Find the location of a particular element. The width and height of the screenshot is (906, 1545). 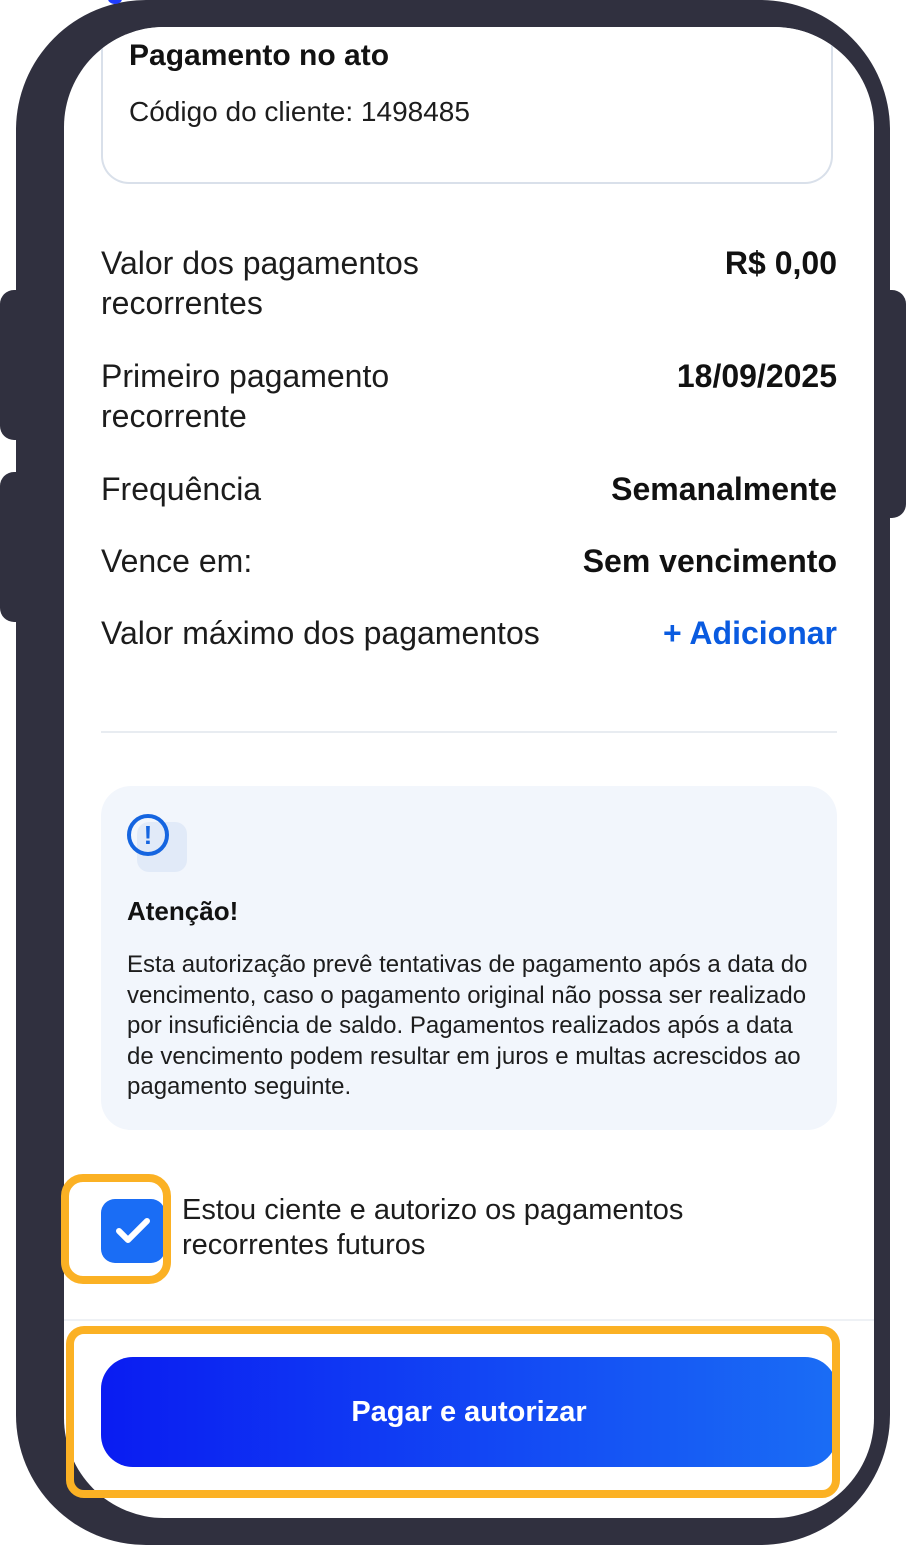

alert-icon-container: ! is located at coordinates (158, 844).